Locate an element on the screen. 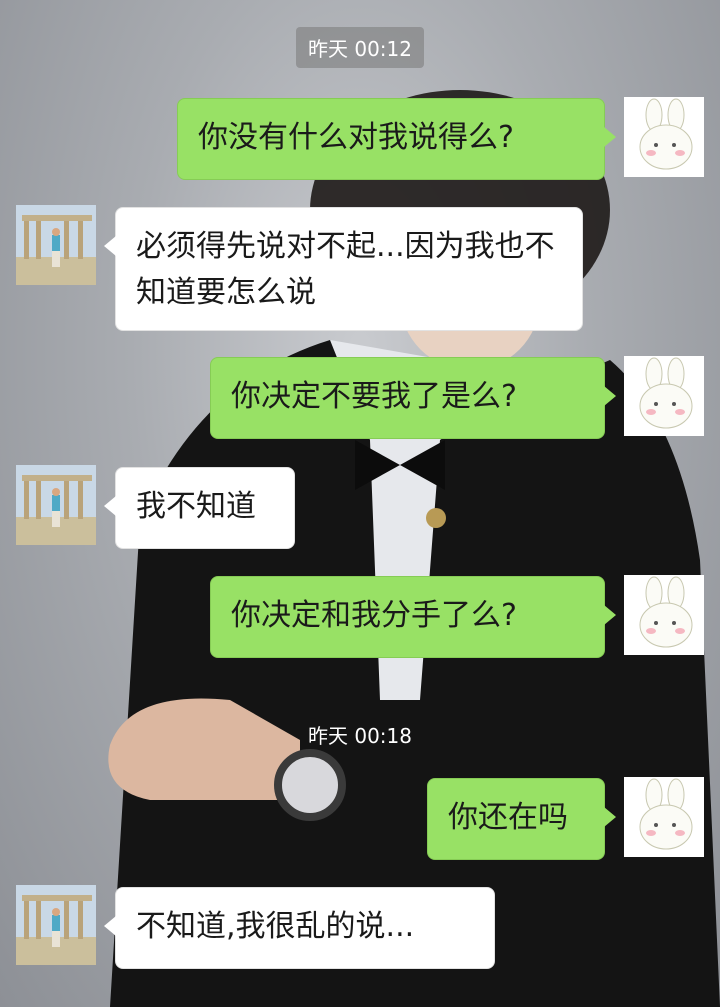 The height and width of the screenshot is (1007, 720). message-bubble-outgoing: 你还在吗 is located at coordinates (521, 819).